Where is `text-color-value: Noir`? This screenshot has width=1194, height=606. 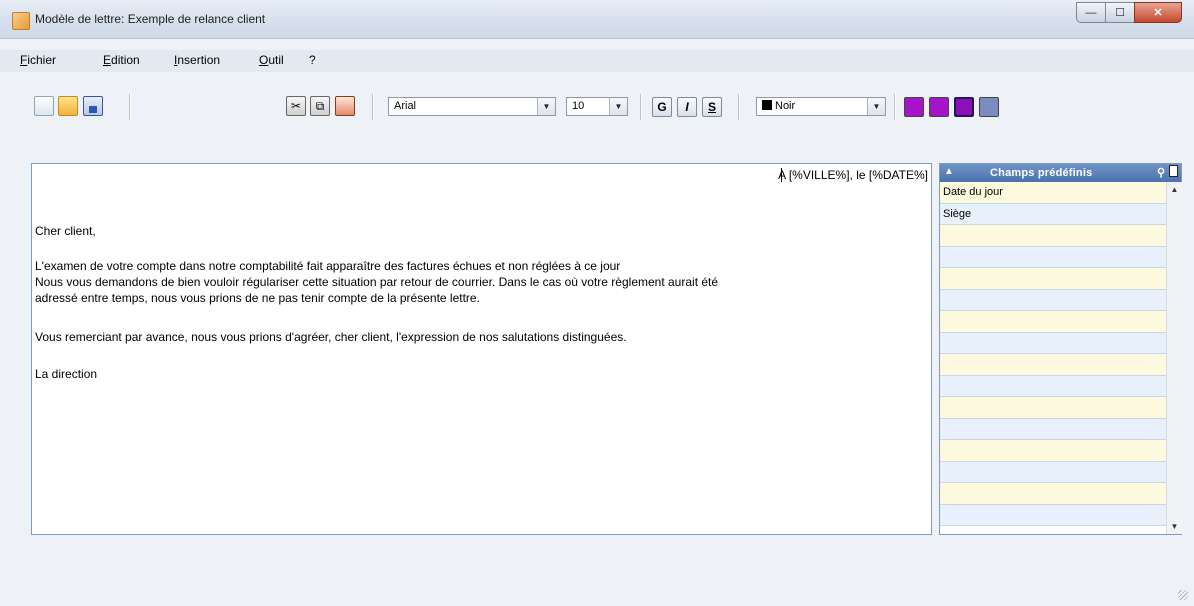
text-color-value: Noir is located at coordinates (785, 106).